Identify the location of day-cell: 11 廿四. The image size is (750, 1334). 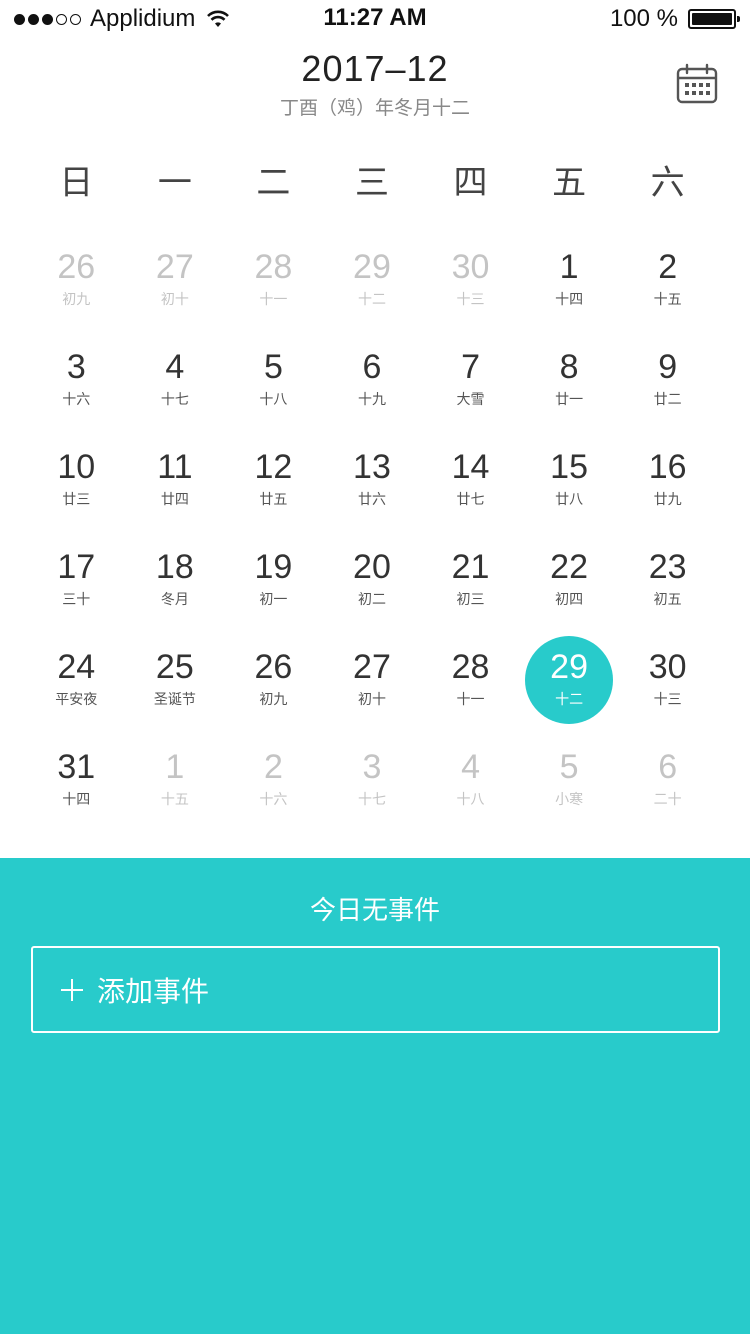
(175, 486).